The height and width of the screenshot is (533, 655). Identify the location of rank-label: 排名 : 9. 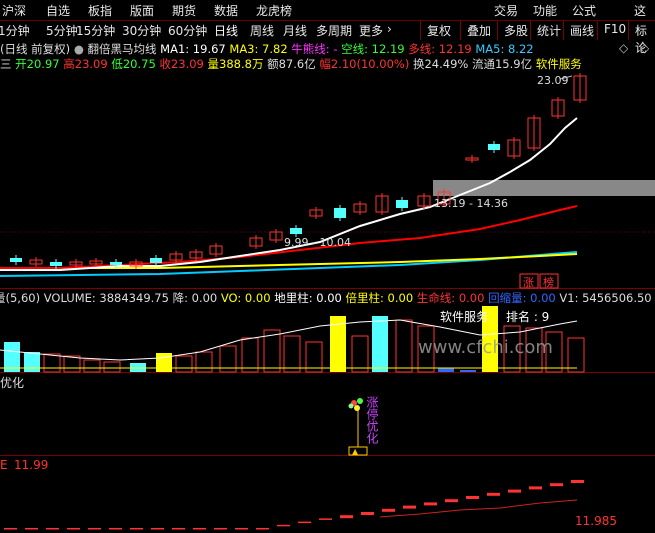
(528, 317).